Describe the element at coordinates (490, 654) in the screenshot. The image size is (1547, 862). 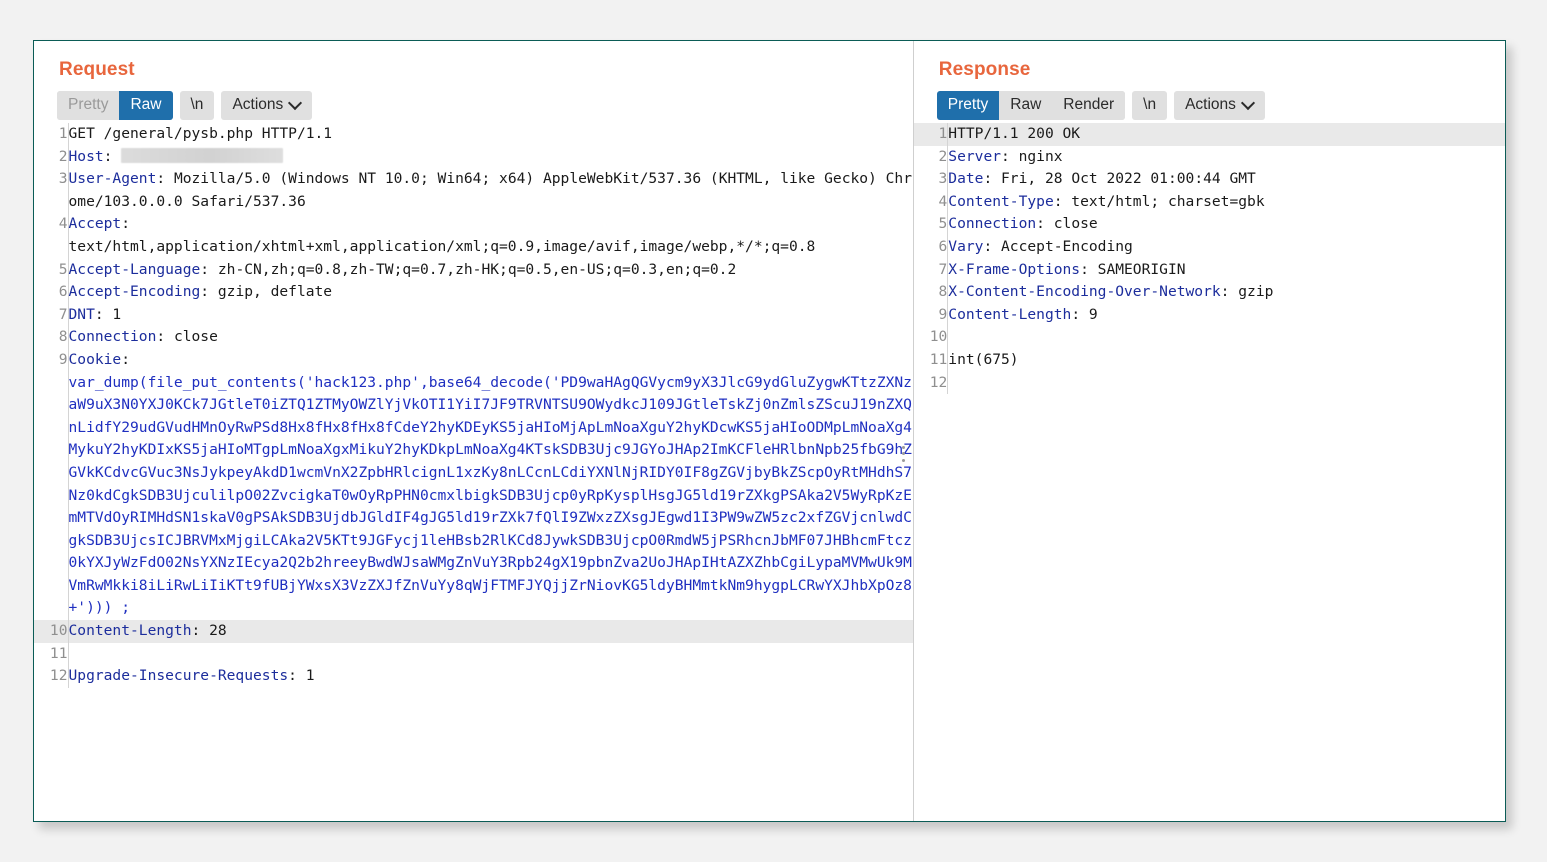
I see `request-line-content` at that location.